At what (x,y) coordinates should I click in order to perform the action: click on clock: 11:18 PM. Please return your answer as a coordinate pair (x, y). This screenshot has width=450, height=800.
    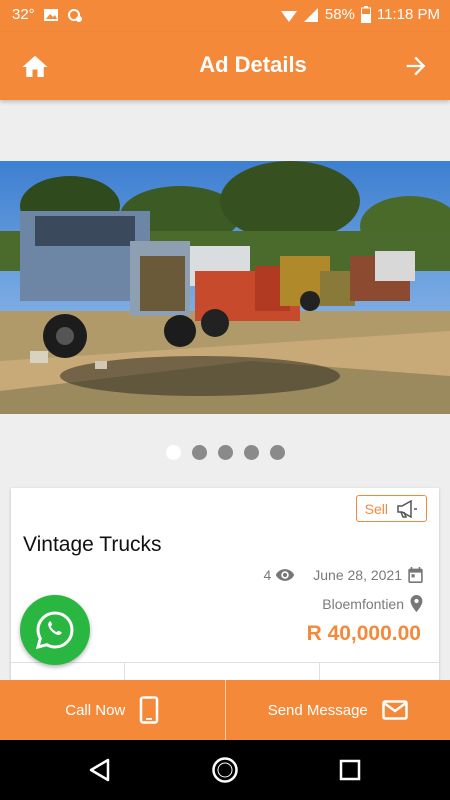
    Looking at the image, I should click on (408, 14).